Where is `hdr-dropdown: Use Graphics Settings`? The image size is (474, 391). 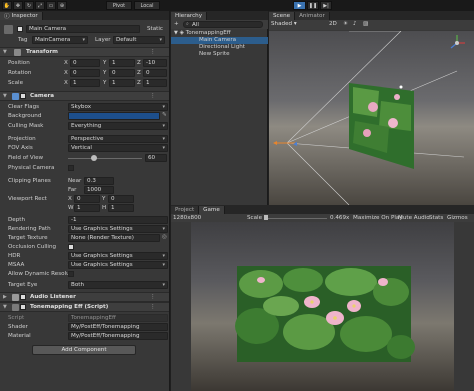
hdr-dropdown: Use Graphics Settings is located at coordinates (118, 256).